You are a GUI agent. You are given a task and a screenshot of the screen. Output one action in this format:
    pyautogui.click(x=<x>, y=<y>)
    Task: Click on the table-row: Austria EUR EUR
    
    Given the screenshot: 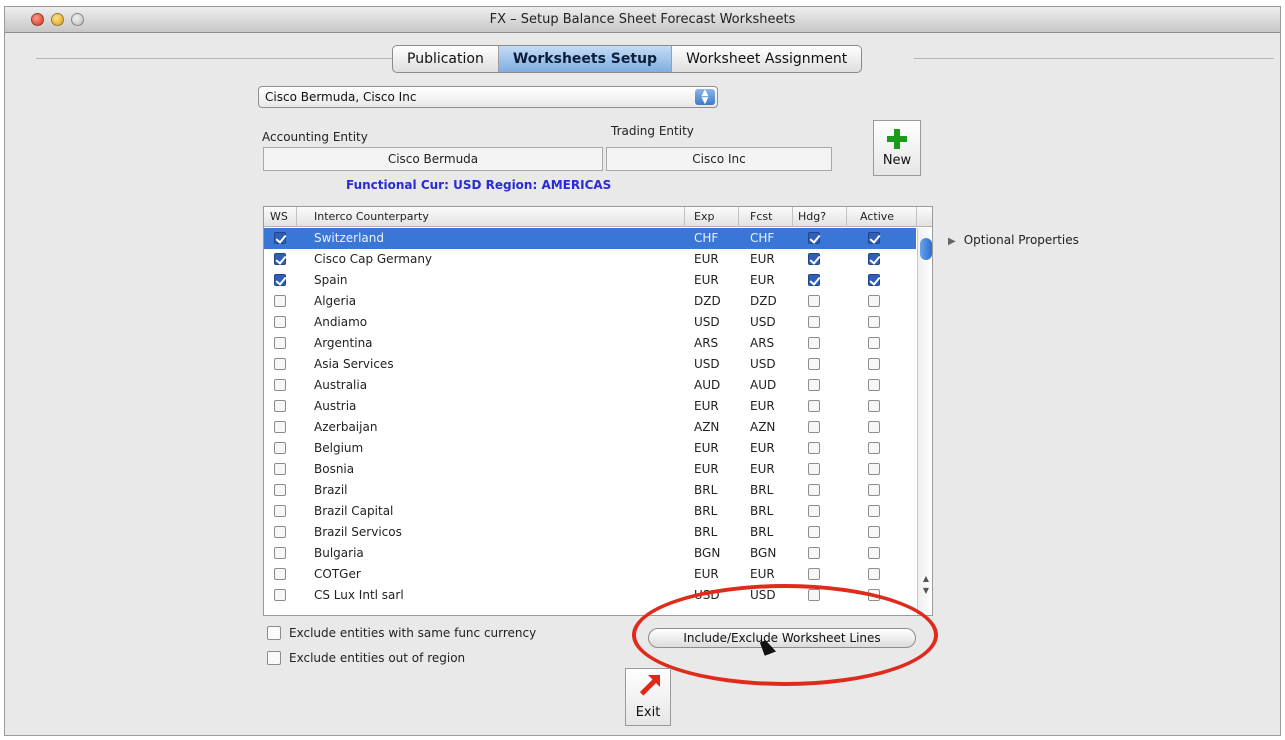 What is the action you would take?
    pyautogui.click(x=590, y=406)
    